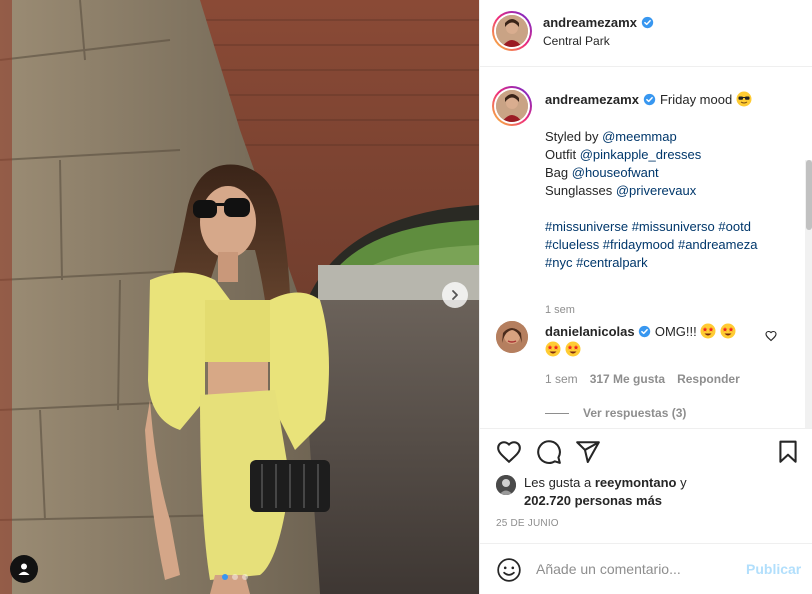 This screenshot has width=812, height=594. Describe the element at coordinates (558, 172) in the screenshot. I see `caption-line-label: Bag` at that location.